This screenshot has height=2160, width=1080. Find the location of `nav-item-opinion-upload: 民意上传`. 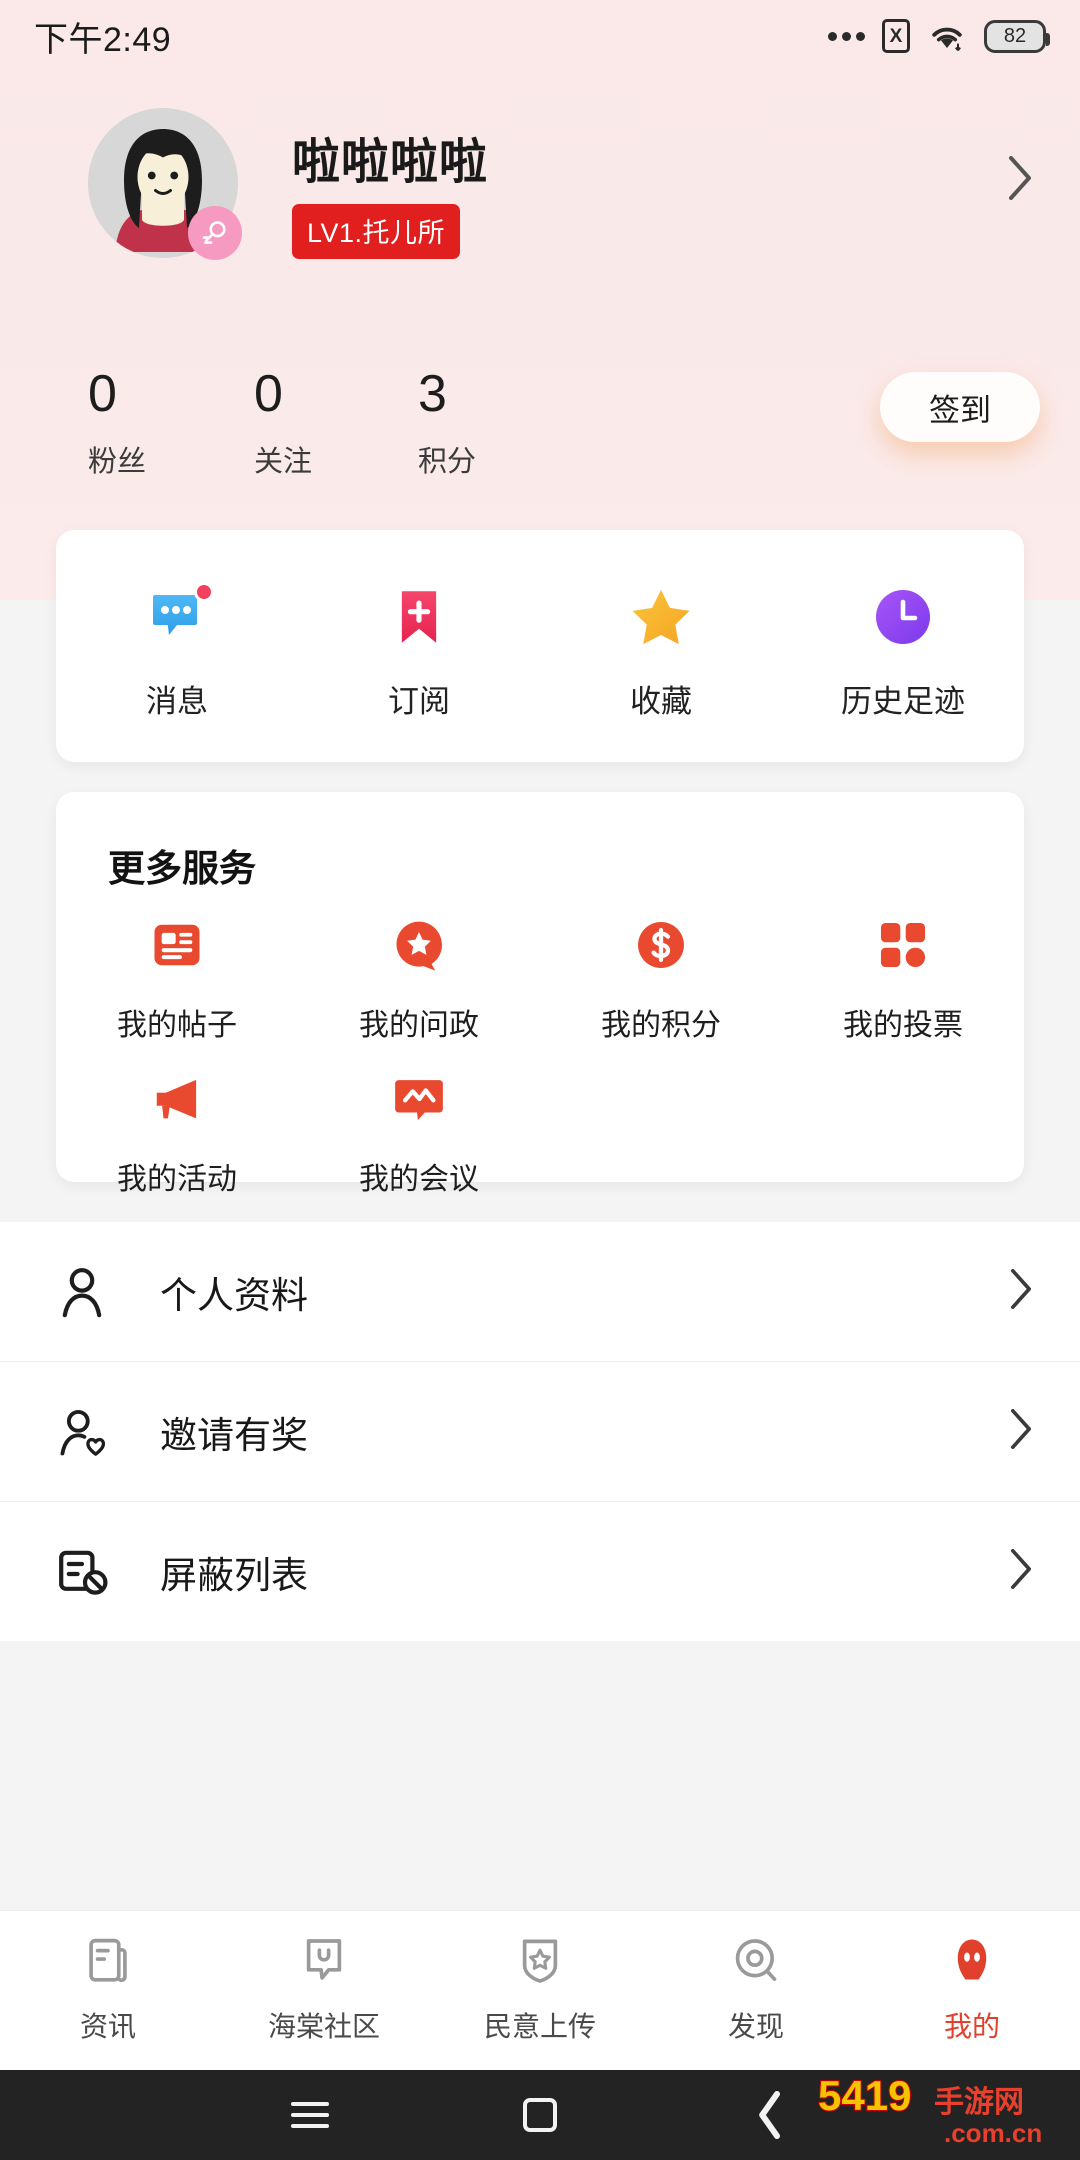

nav-item-opinion-upload: 民意上传 is located at coordinates (540, 1990).